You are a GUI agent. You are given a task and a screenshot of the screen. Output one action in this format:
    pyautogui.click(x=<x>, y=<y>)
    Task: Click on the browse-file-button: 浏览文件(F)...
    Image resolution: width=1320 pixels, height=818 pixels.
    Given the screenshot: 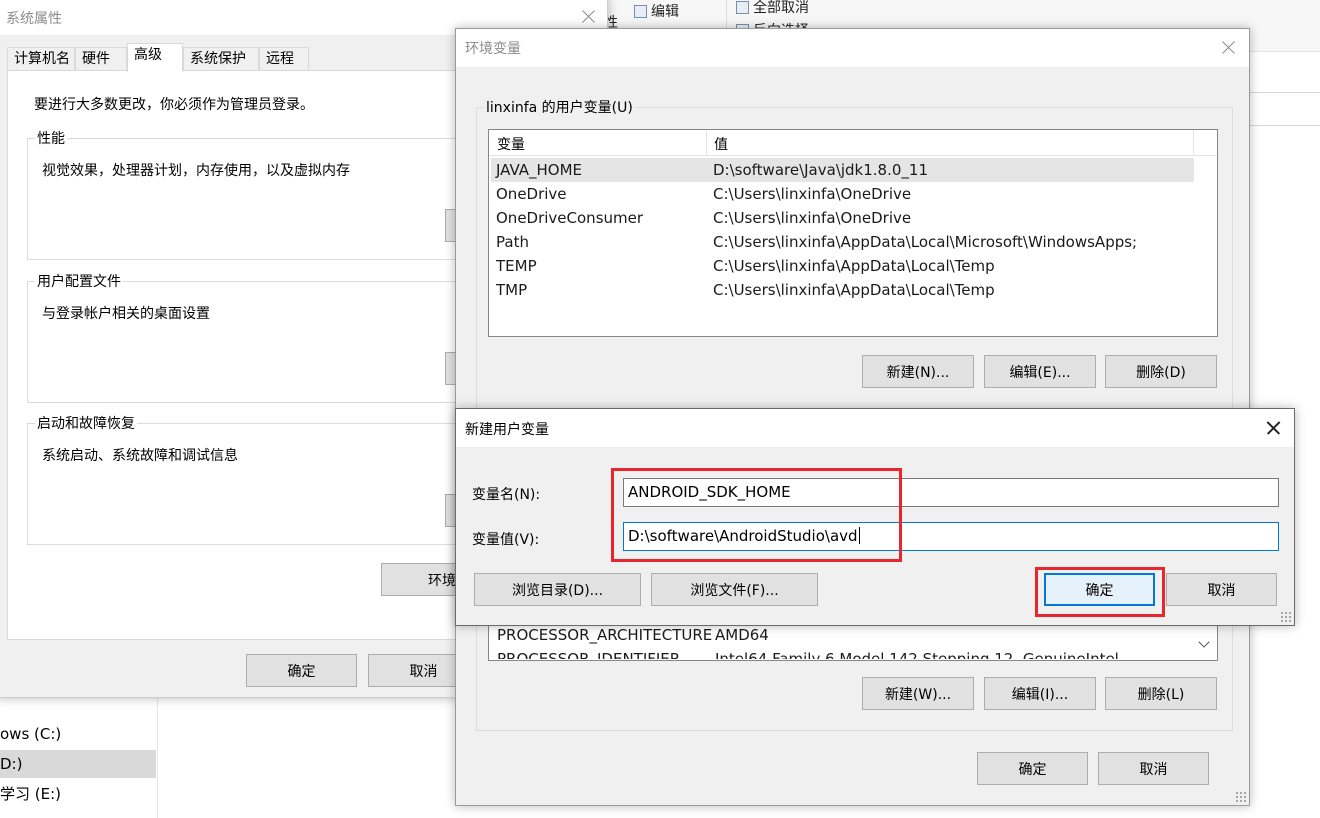 What is the action you would take?
    pyautogui.click(x=734, y=589)
    